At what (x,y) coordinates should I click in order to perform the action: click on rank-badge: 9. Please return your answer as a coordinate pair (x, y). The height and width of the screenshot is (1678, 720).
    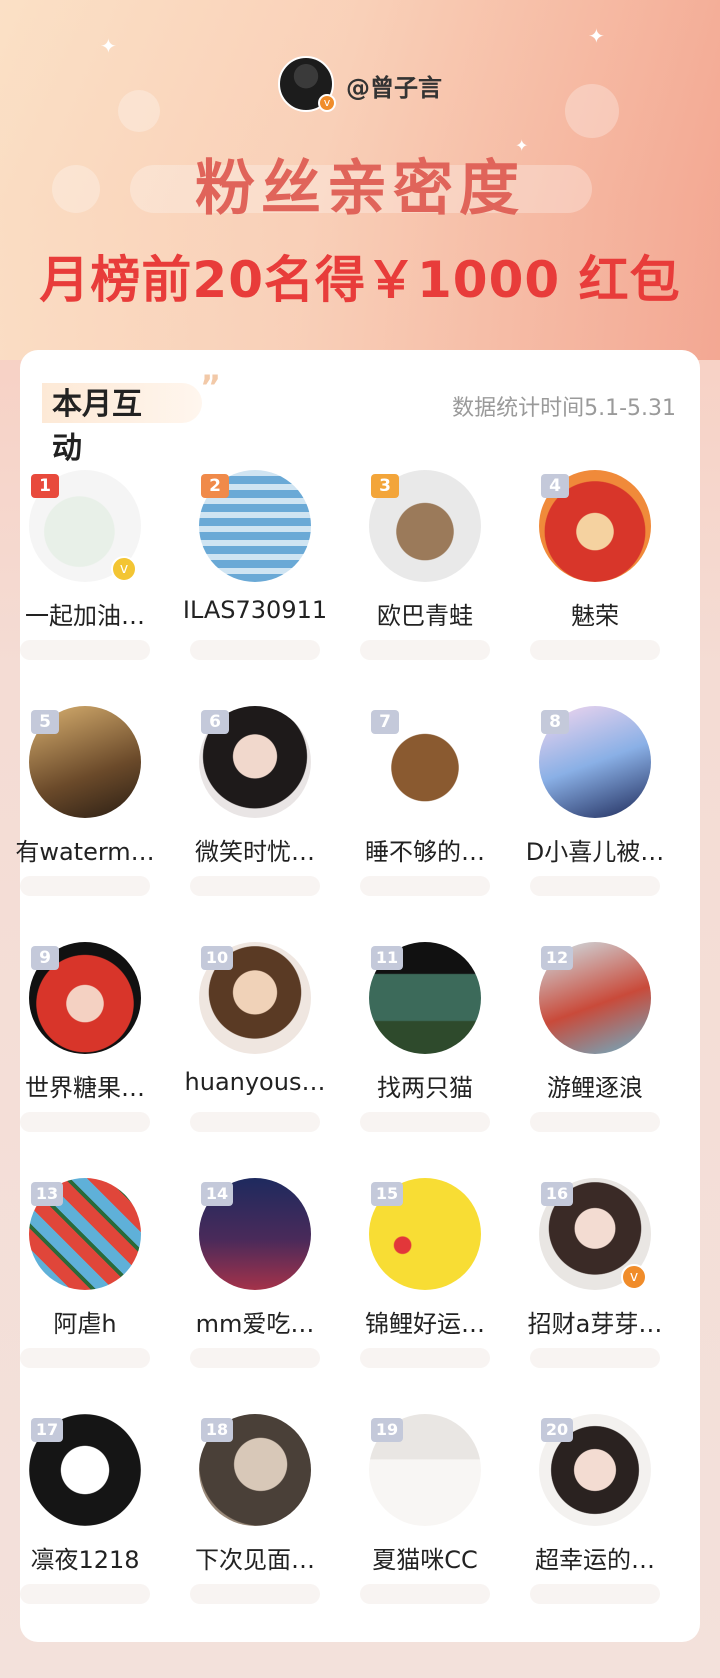
    Looking at the image, I should click on (45, 958).